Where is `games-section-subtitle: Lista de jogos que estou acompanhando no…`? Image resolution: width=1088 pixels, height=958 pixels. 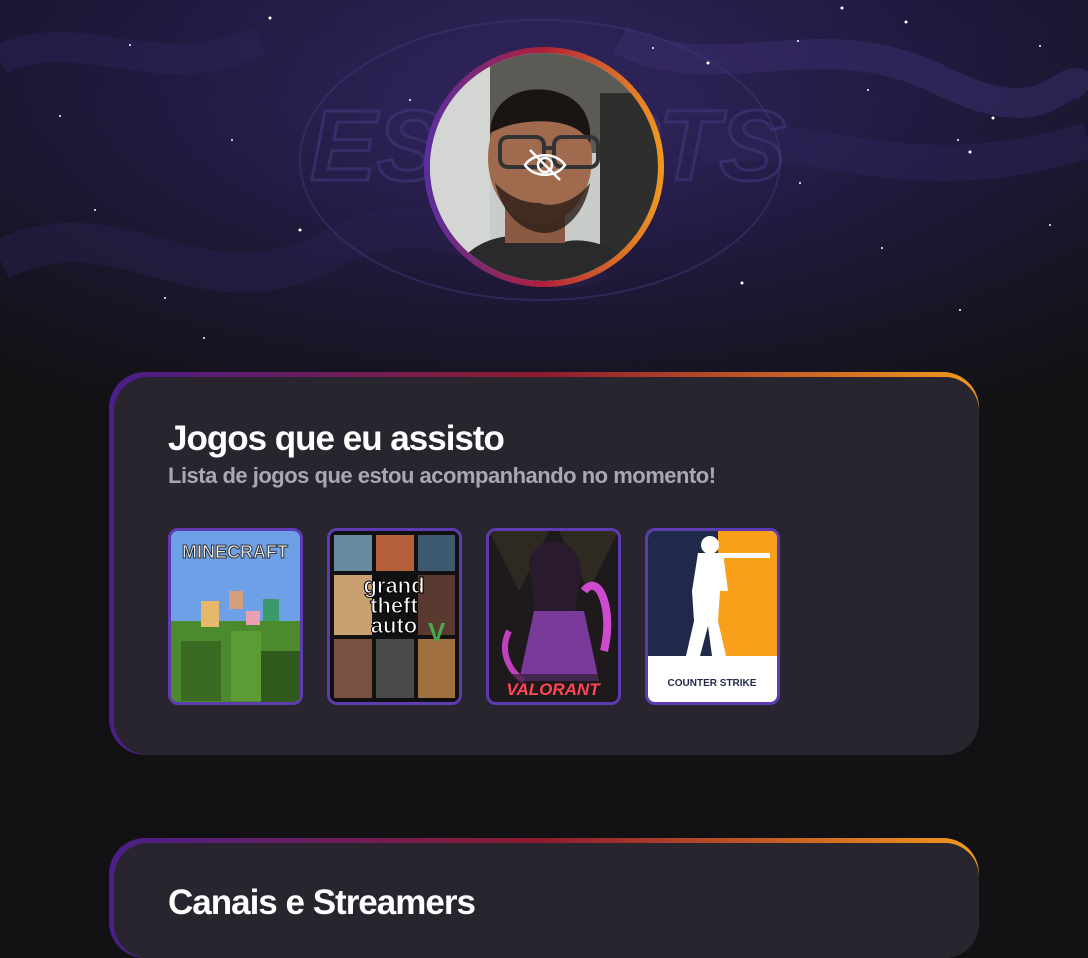 games-section-subtitle: Lista de jogos que estou acompanhando no… is located at coordinates (442, 475).